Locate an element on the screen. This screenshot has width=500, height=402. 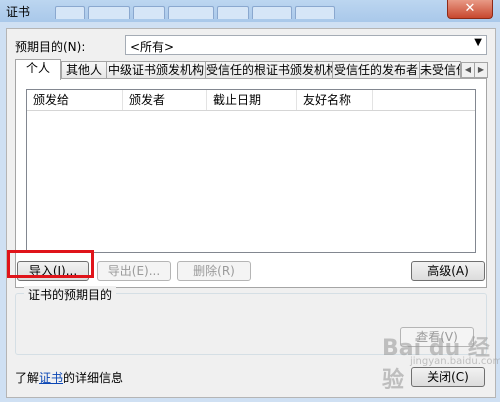
tab-intermediate-ca: 中级证书颁发机构 is located at coordinates (156, 70).